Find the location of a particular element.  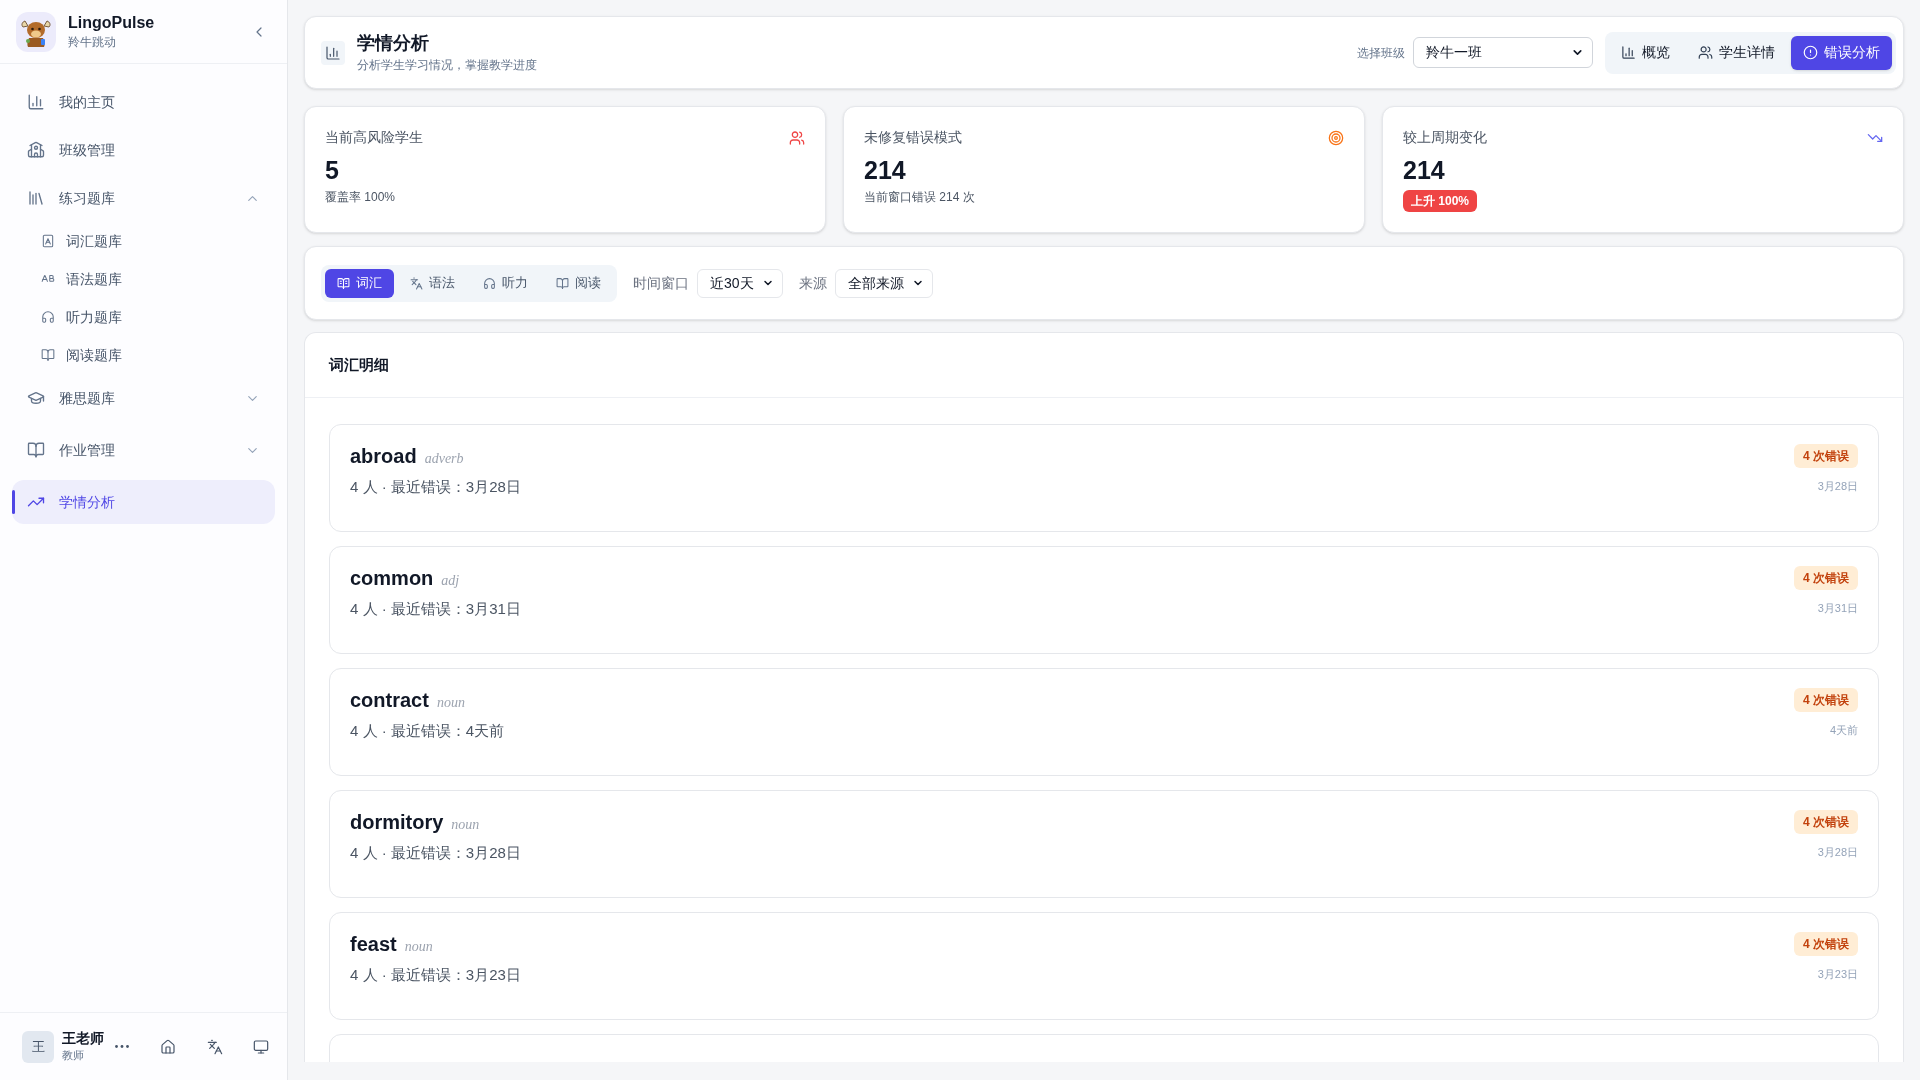

brand-subtitle: 羚牛跳动 is located at coordinates (92, 42).